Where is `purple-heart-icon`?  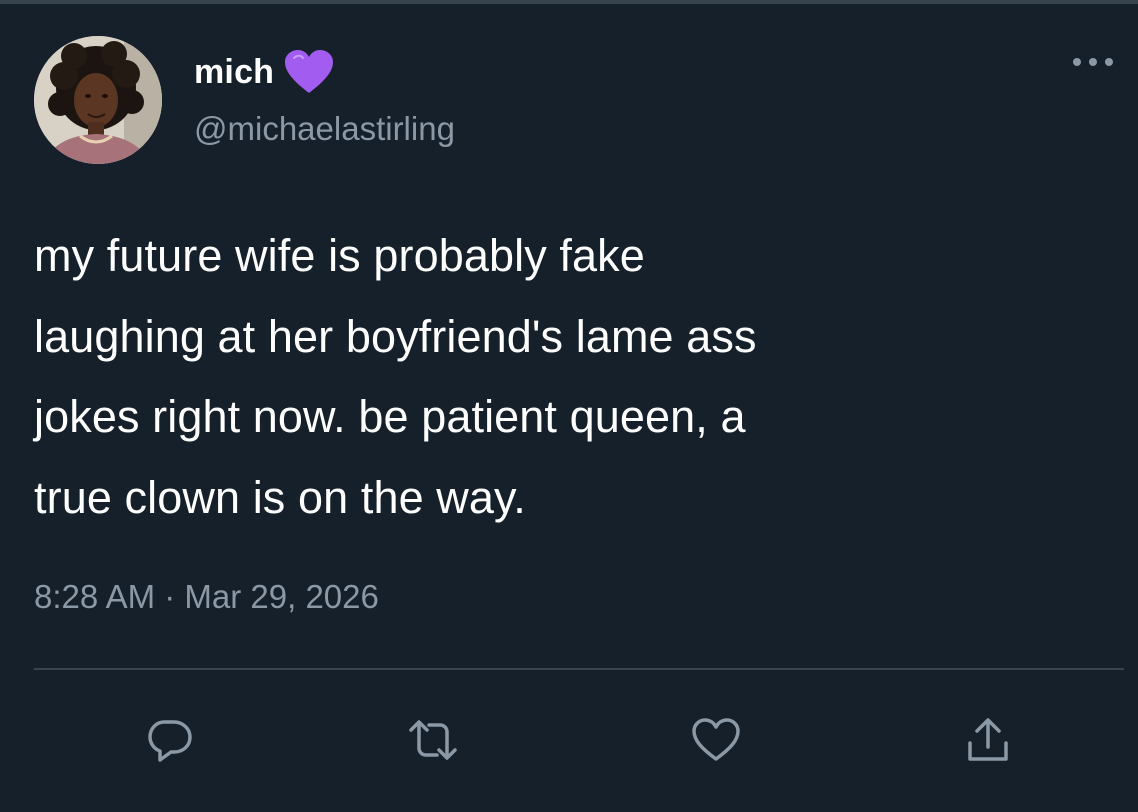 purple-heart-icon is located at coordinates (309, 72).